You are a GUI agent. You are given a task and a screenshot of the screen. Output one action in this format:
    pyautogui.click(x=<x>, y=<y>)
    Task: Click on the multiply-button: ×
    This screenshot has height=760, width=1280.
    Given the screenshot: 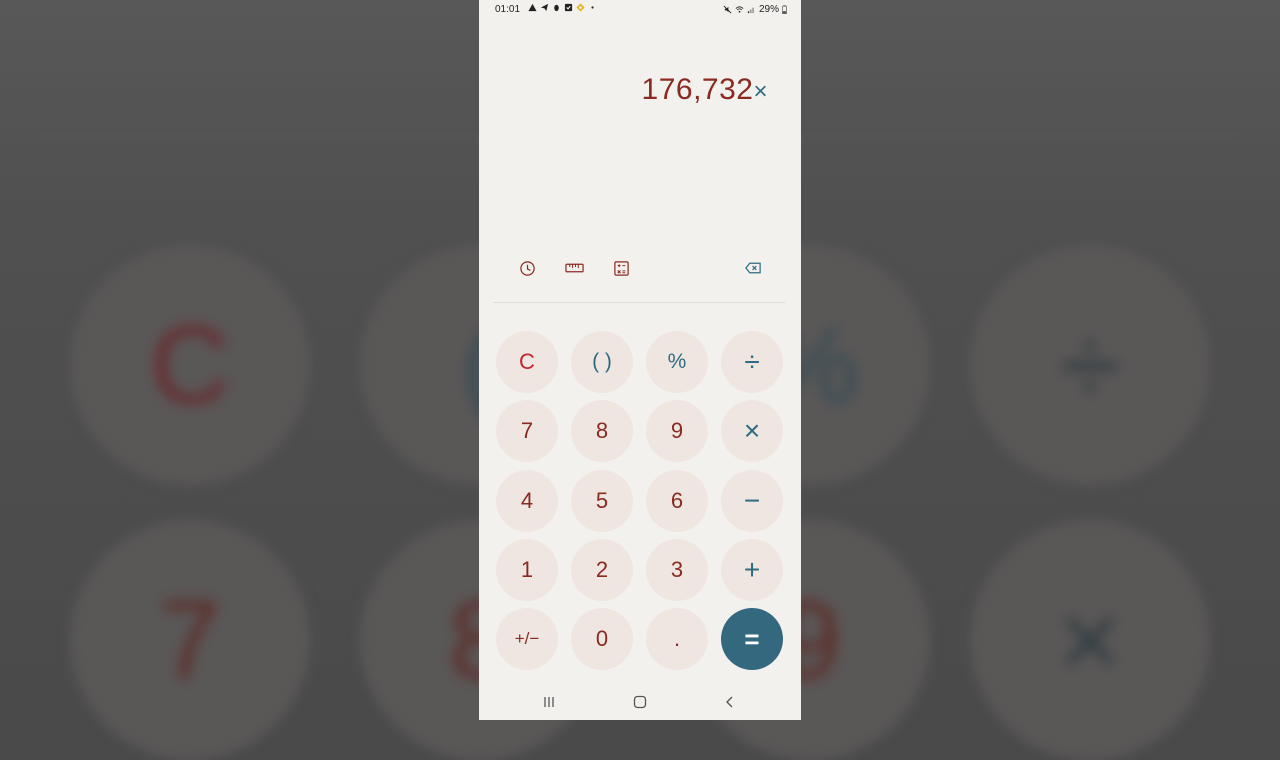 What is the action you would take?
    pyautogui.click(x=752, y=431)
    